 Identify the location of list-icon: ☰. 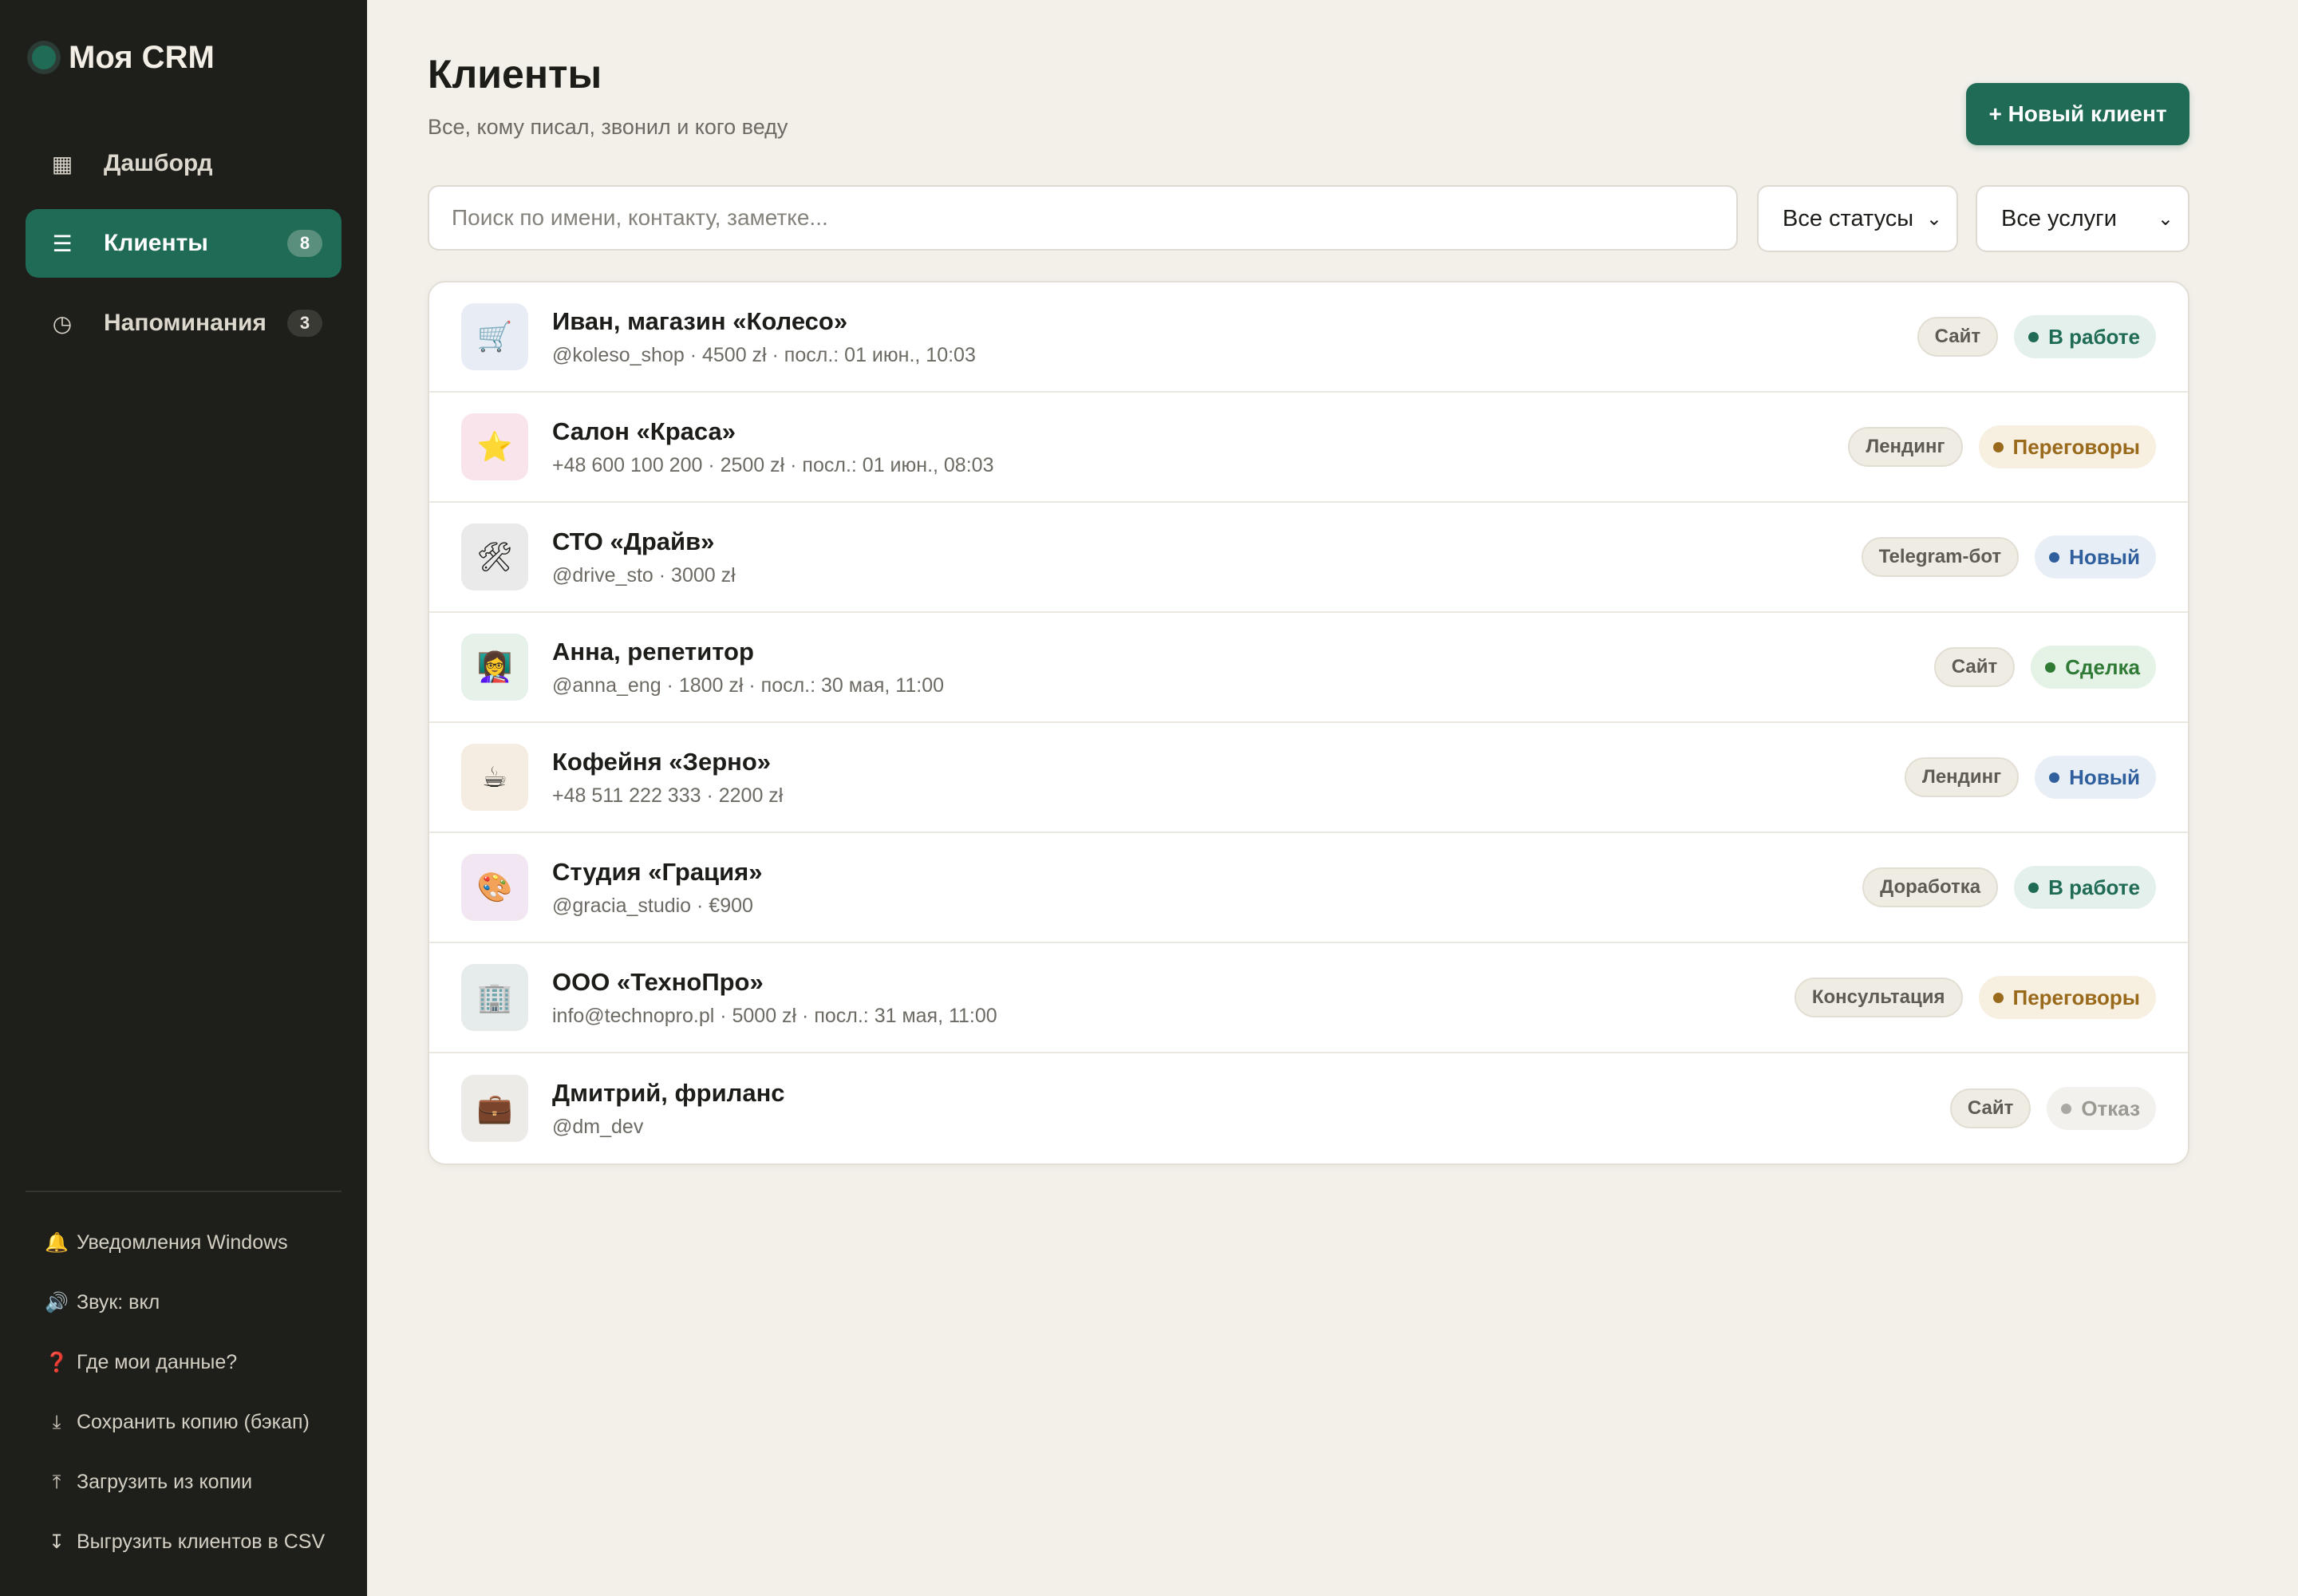
(63, 243).